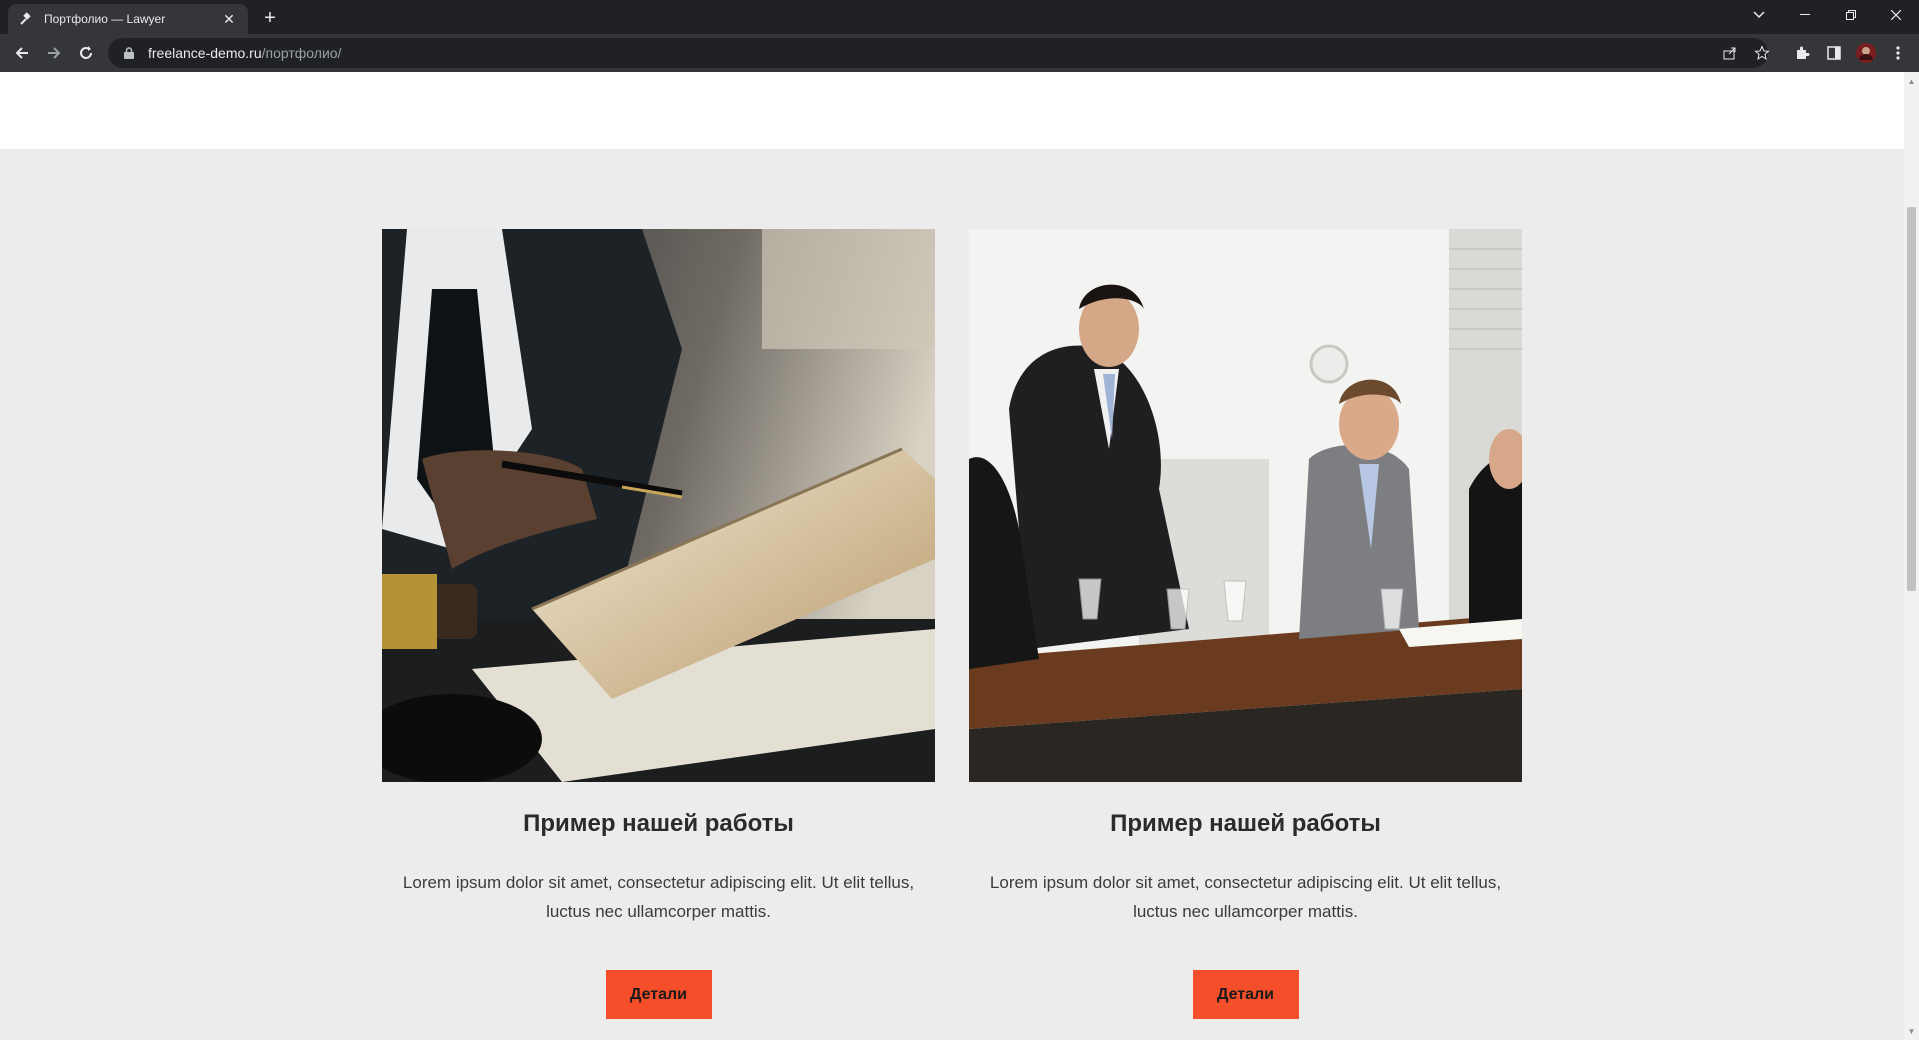 This screenshot has width=1919, height=1040. I want to click on new-tab-button: +, so click(270, 18).